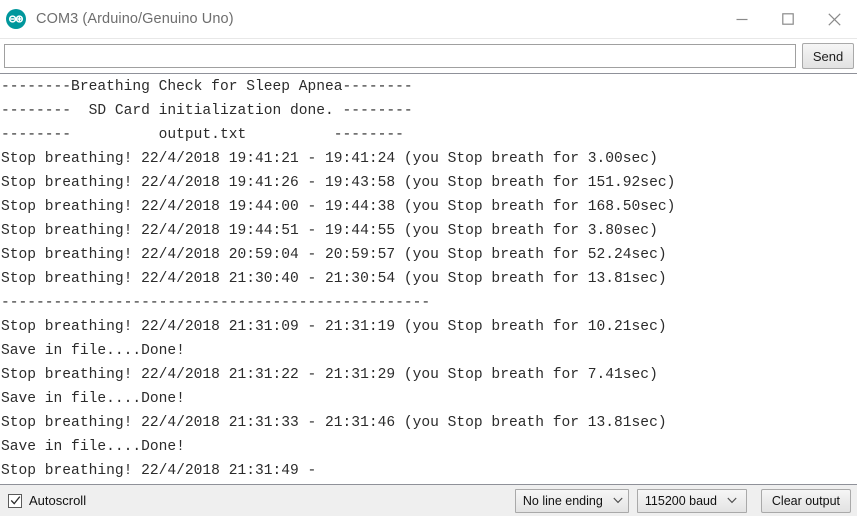 The width and height of the screenshot is (857, 516). What do you see at coordinates (680, 500) in the screenshot?
I see `baud-rate-value: 115200 baud` at bounding box center [680, 500].